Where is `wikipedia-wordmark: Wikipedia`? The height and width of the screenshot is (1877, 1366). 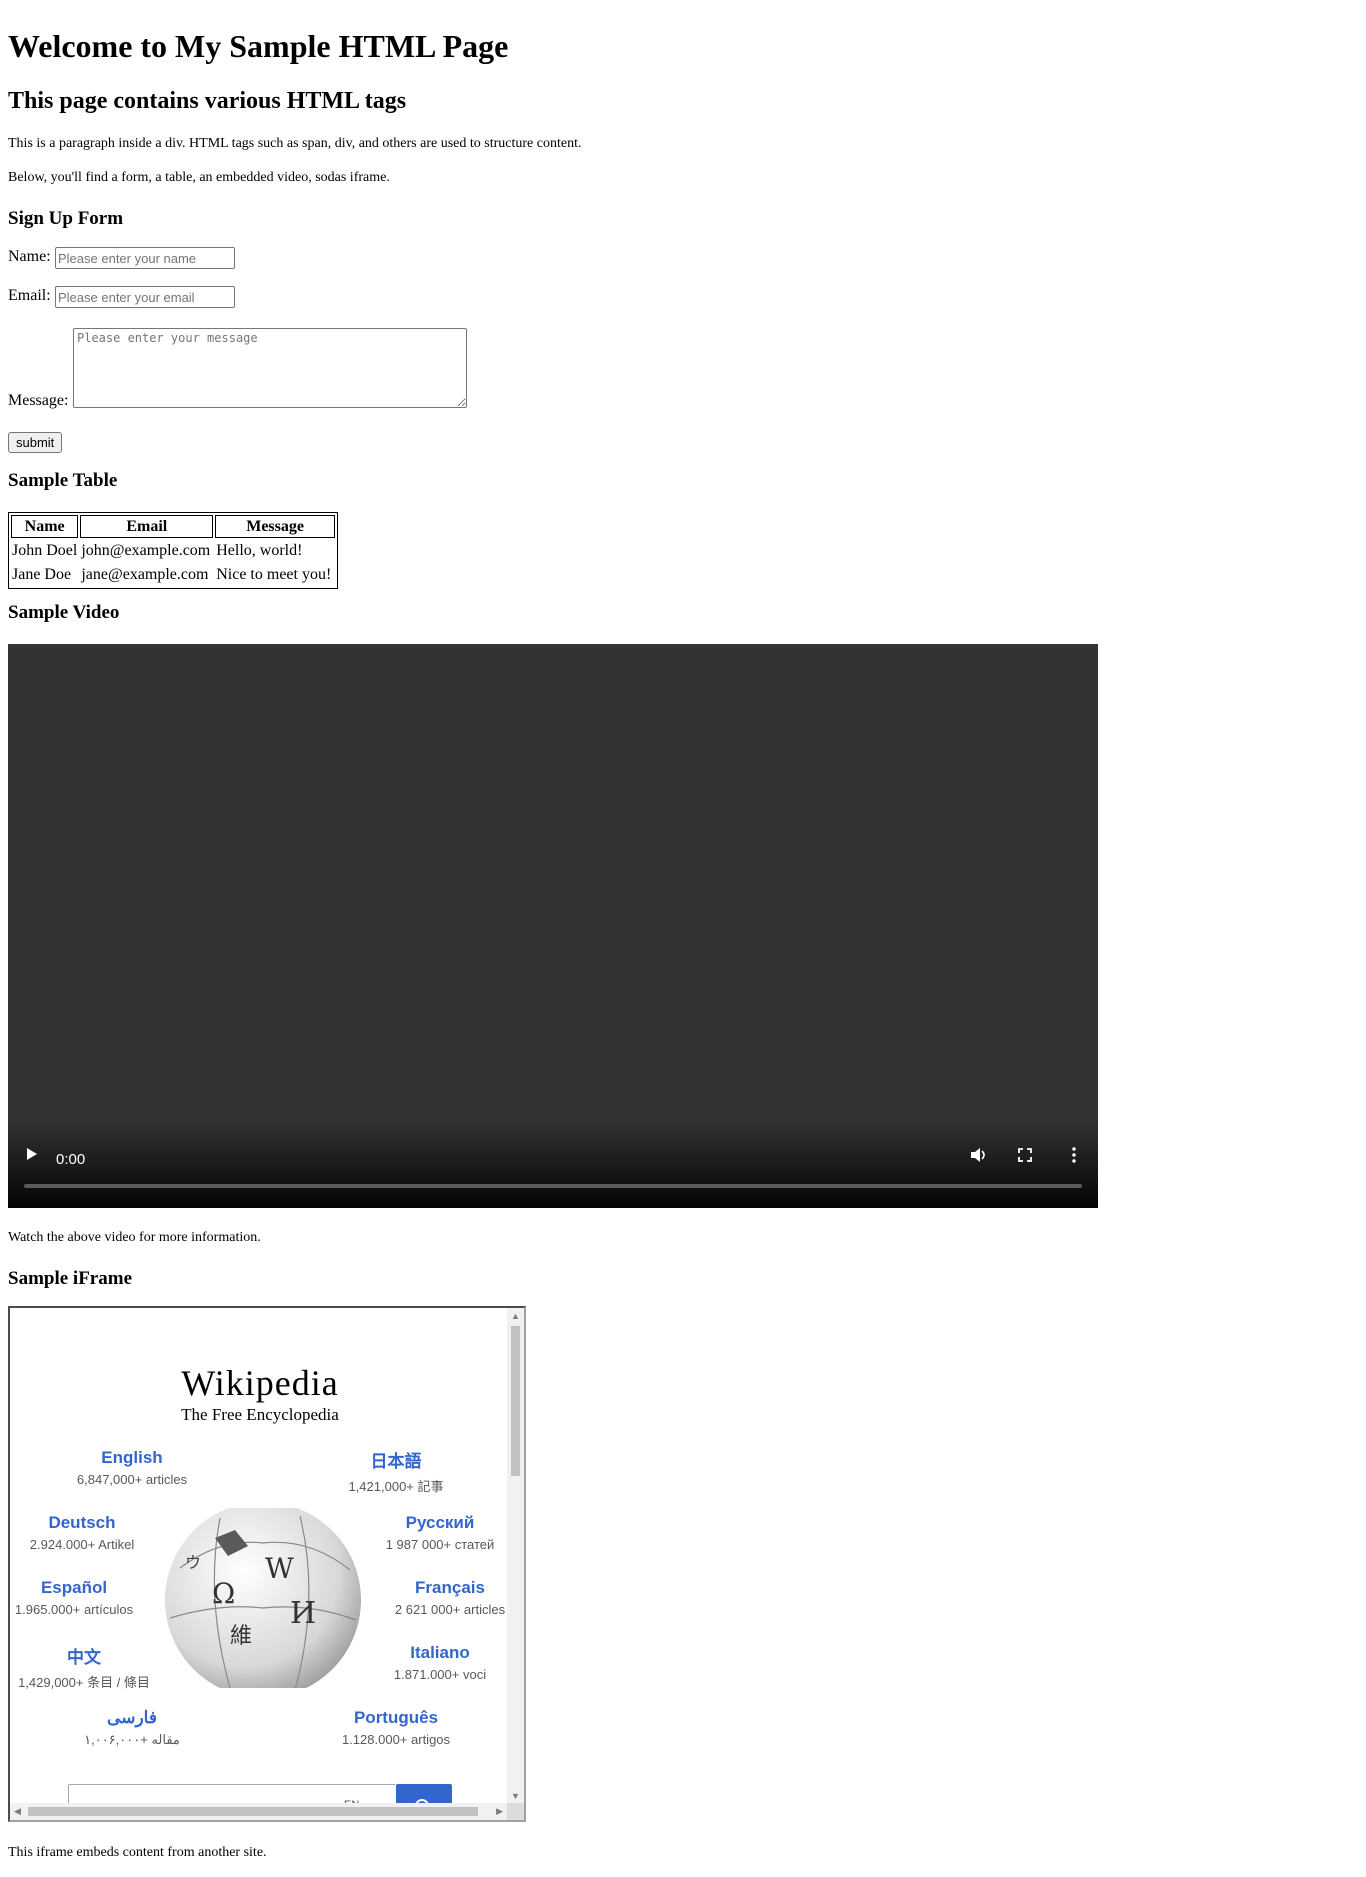 wikipedia-wordmark: Wikipedia is located at coordinates (260, 1383).